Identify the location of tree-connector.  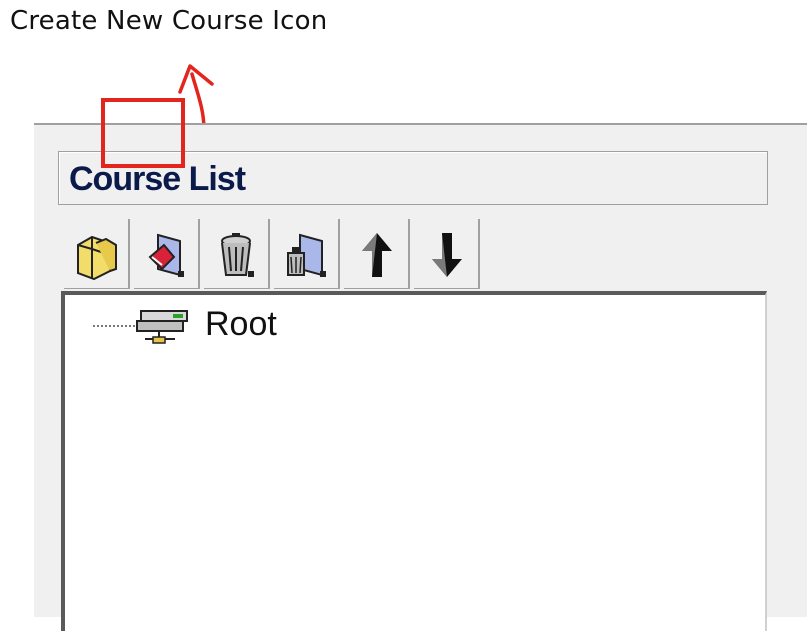
(114, 326).